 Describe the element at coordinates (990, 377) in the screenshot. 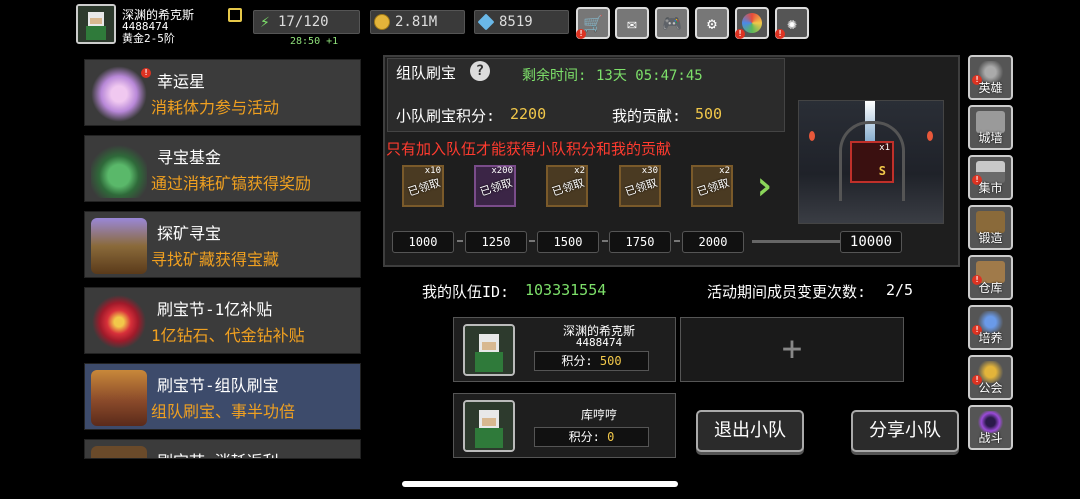

I see `nav-guild: ! 公会` at that location.